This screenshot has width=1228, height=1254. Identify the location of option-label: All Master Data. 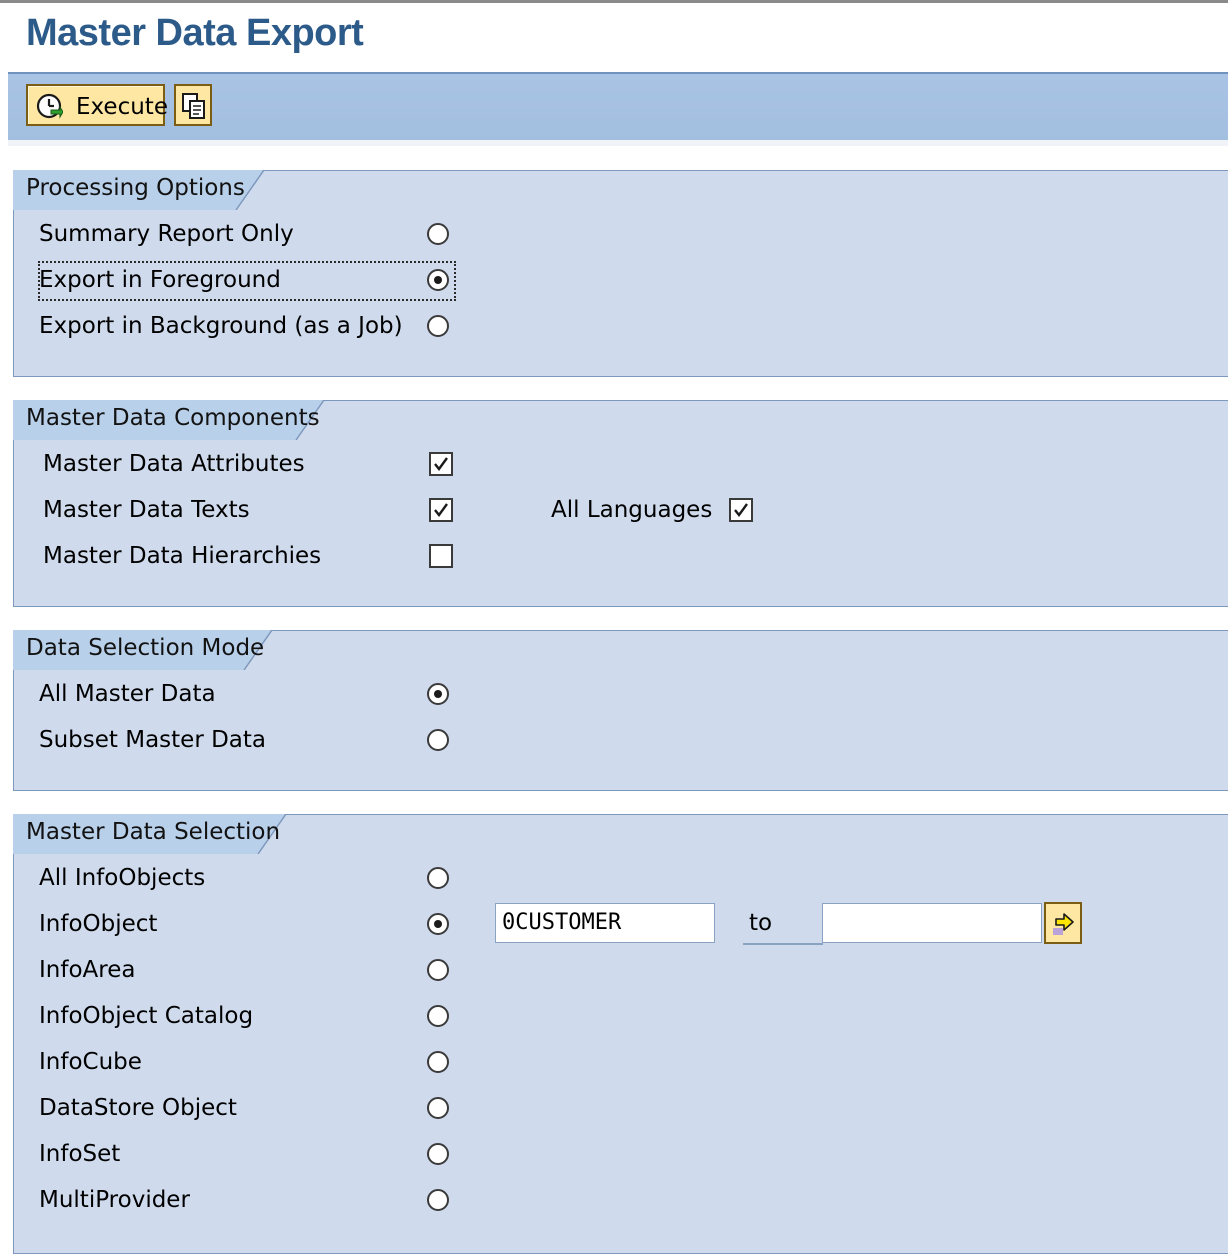
(127, 694).